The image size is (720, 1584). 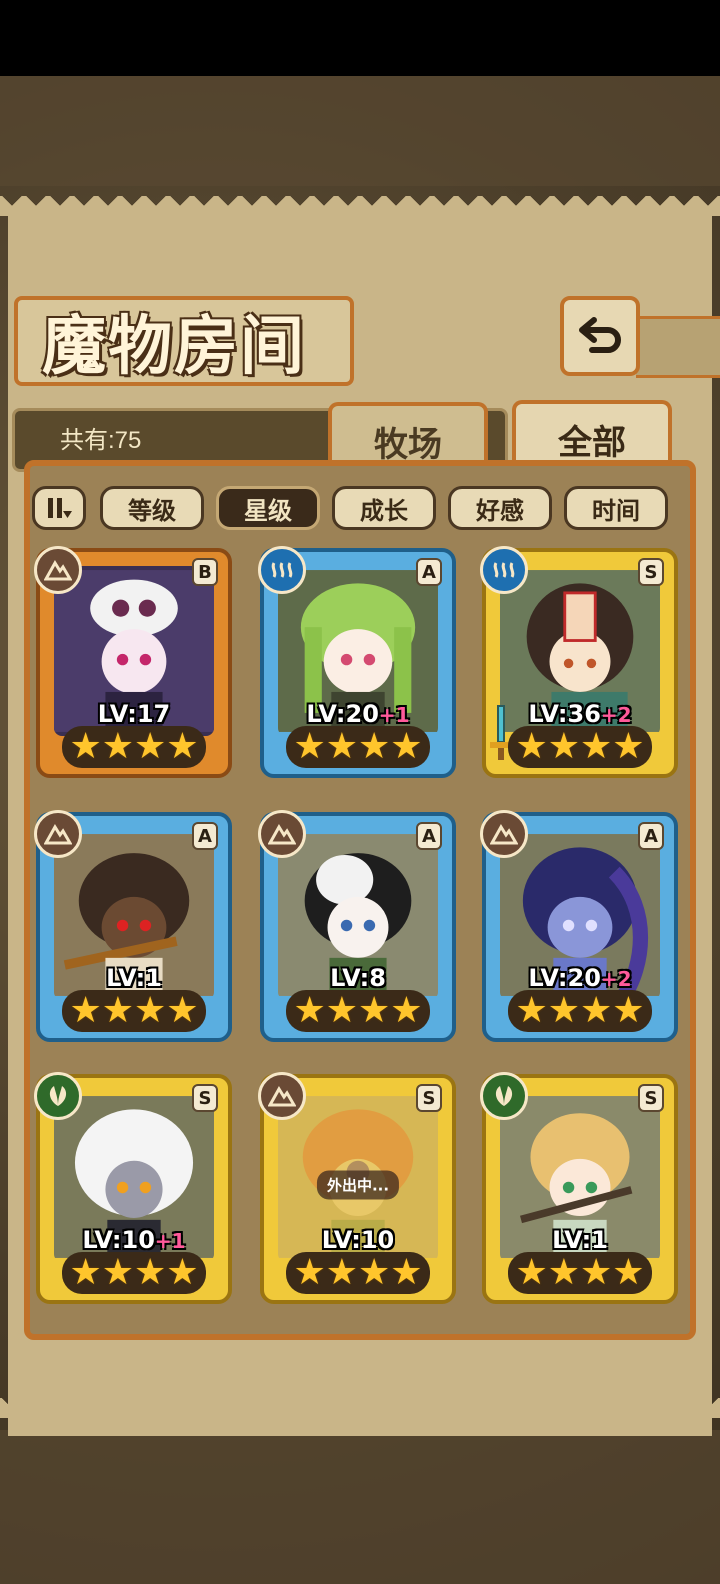 I want to click on monster-card: S LV:10+1 ★★★★, so click(x=133, y=1188).